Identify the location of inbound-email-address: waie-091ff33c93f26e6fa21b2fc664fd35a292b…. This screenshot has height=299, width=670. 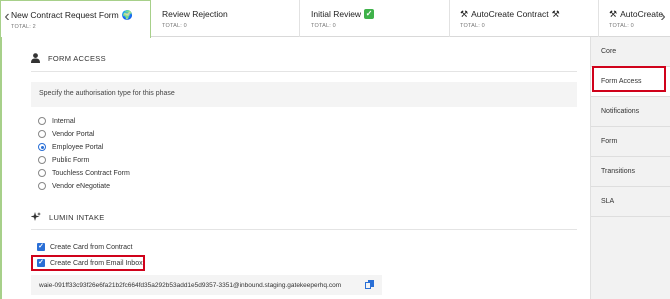
(206, 285).